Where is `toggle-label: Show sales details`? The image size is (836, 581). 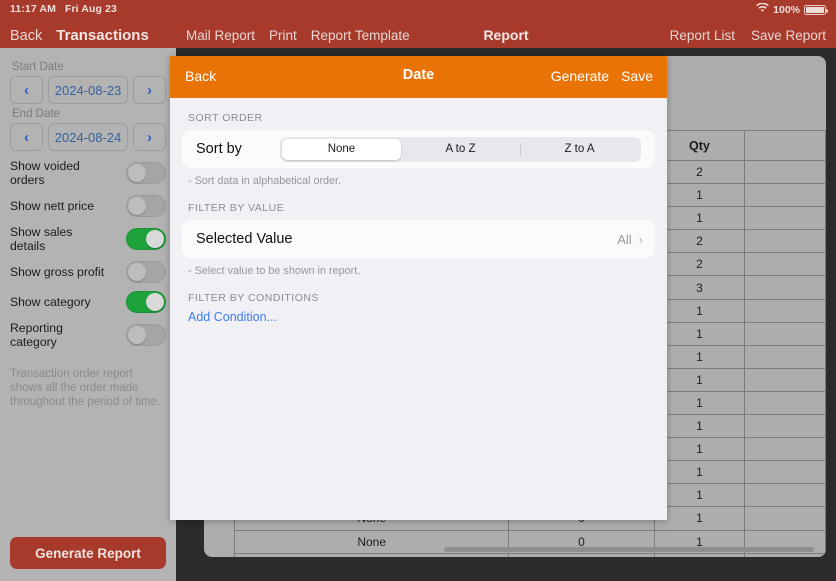 toggle-label: Show sales details is located at coordinates (41, 239).